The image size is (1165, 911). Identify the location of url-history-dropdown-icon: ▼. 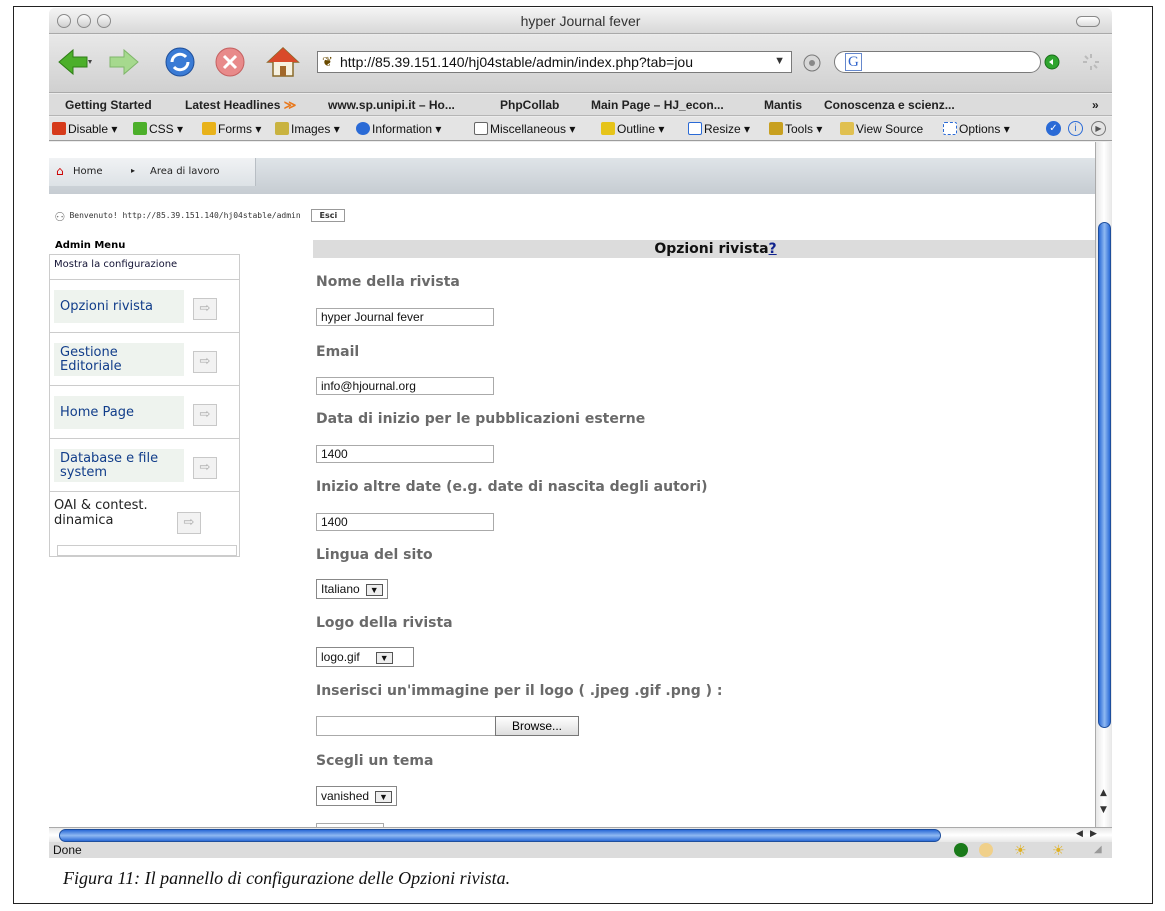
(779, 61).